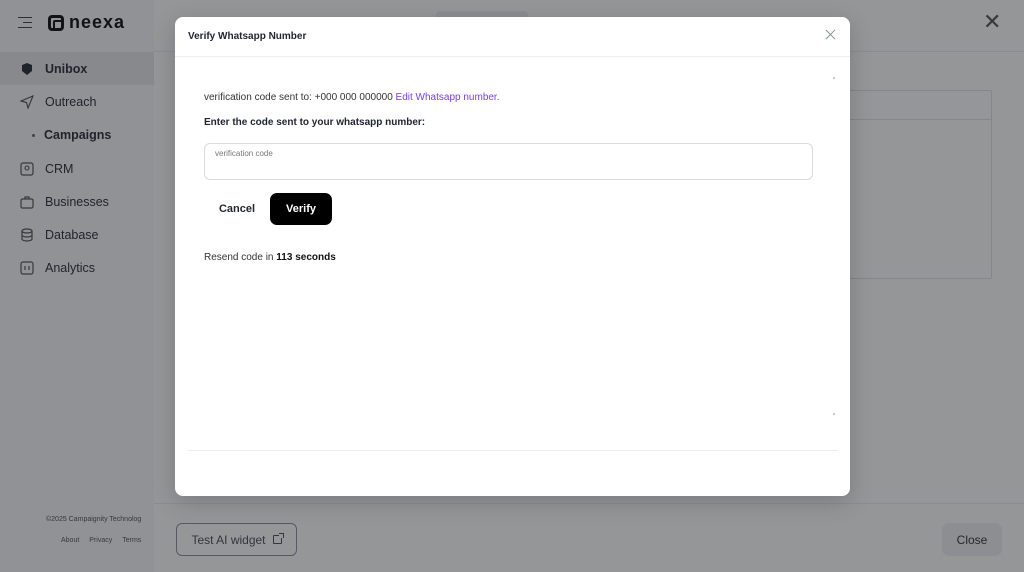 Image resolution: width=1024 pixels, height=572 pixels. Describe the element at coordinates (831, 35) in the screenshot. I see `close-icon` at that location.